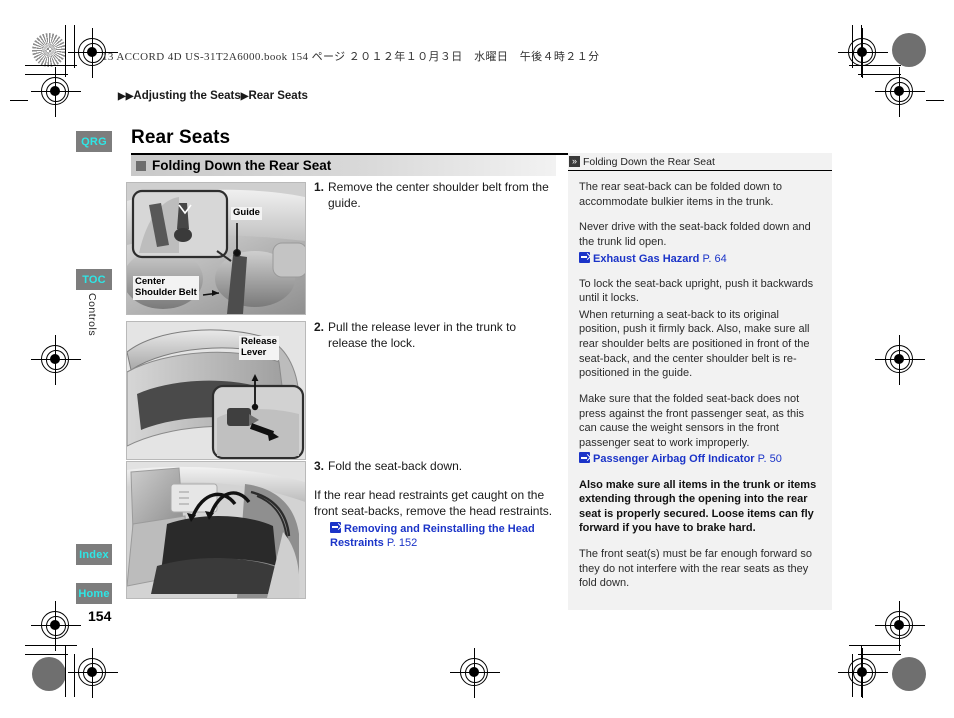  Describe the element at coordinates (259, 348) in the screenshot. I see `figure-2-callout-release-lever: Release Lever` at that location.